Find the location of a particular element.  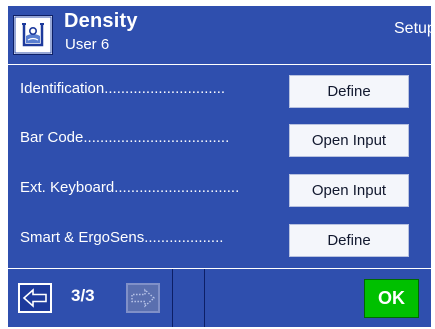

user-label: User 6 is located at coordinates (87, 44).